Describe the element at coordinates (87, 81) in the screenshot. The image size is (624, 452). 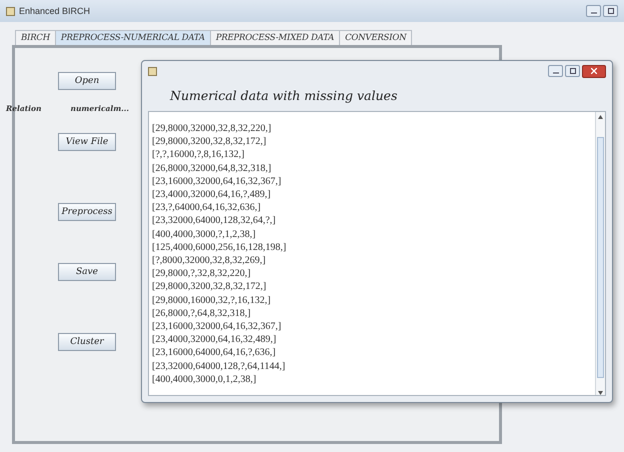
I see `action-button: Open` at that location.